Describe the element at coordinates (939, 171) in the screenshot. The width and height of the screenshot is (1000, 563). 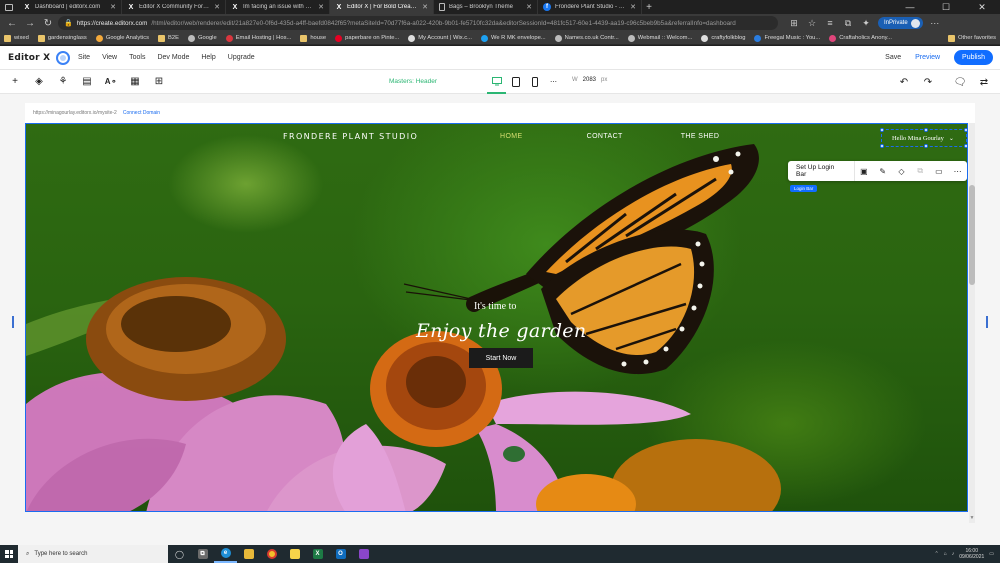
I see `comment-icon: ▭` at that location.